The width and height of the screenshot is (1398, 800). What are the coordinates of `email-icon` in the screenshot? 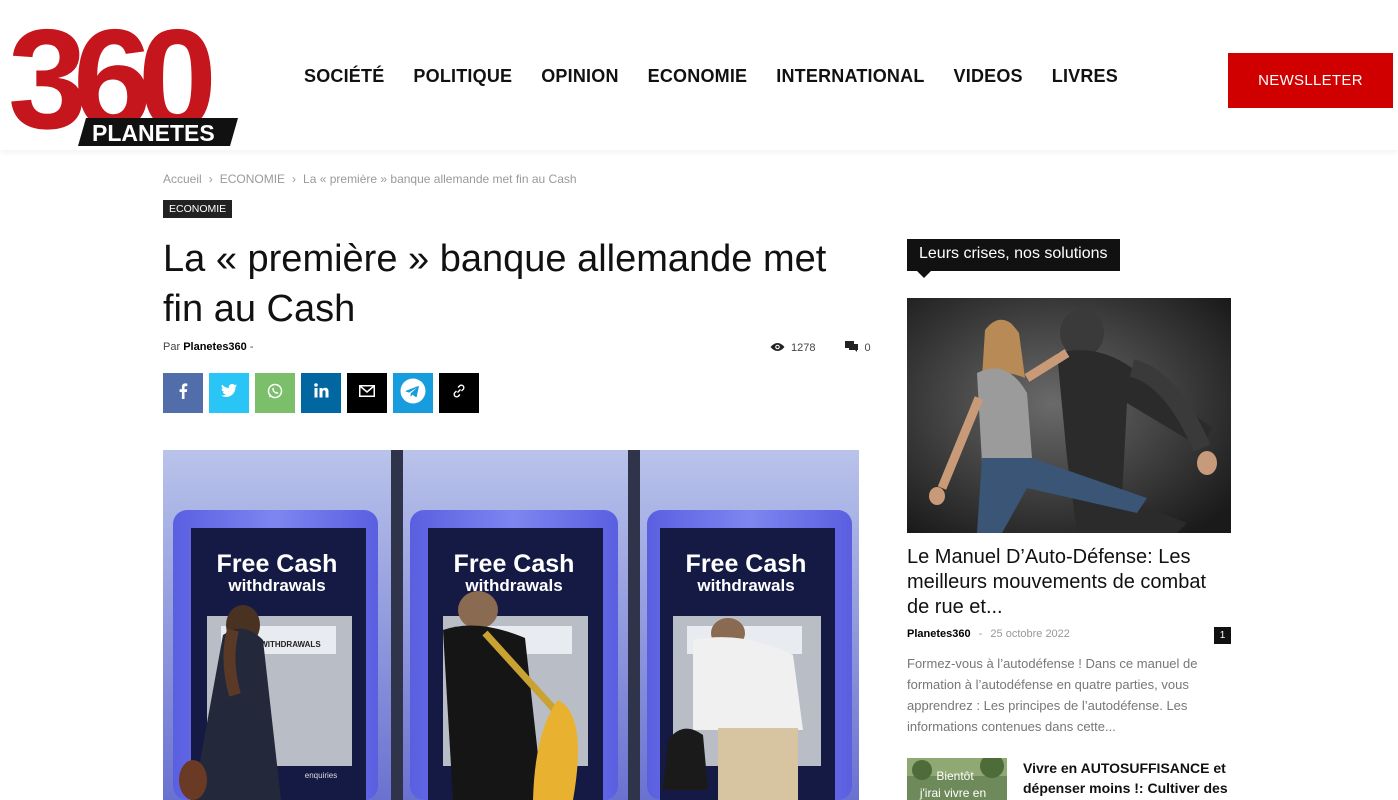 It's located at (367, 393).